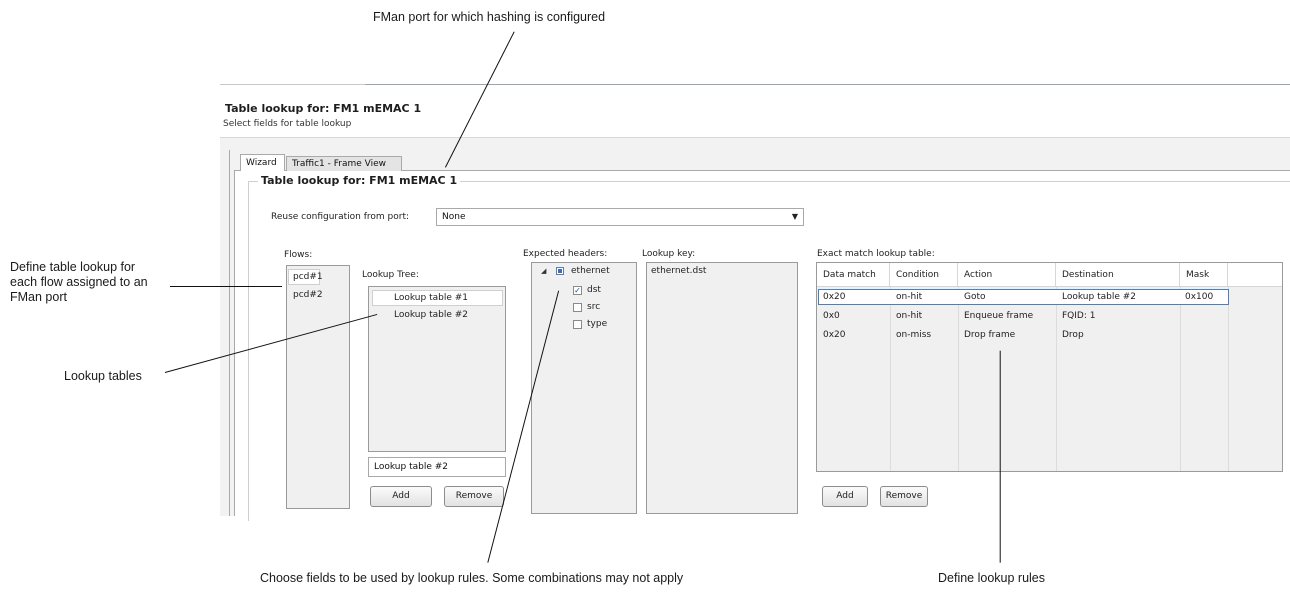 Image resolution: width=1290 pixels, height=594 pixels. What do you see at coordinates (103, 376) in the screenshot?
I see `callout-lookup-tables: Lookup tables` at bounding box center [103, 376].